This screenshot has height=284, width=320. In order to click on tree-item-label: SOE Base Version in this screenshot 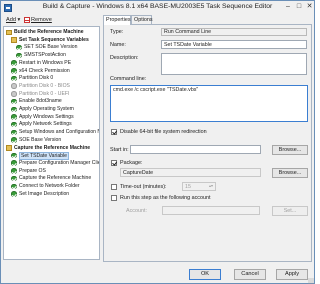, I will do `click(40, 139)`.